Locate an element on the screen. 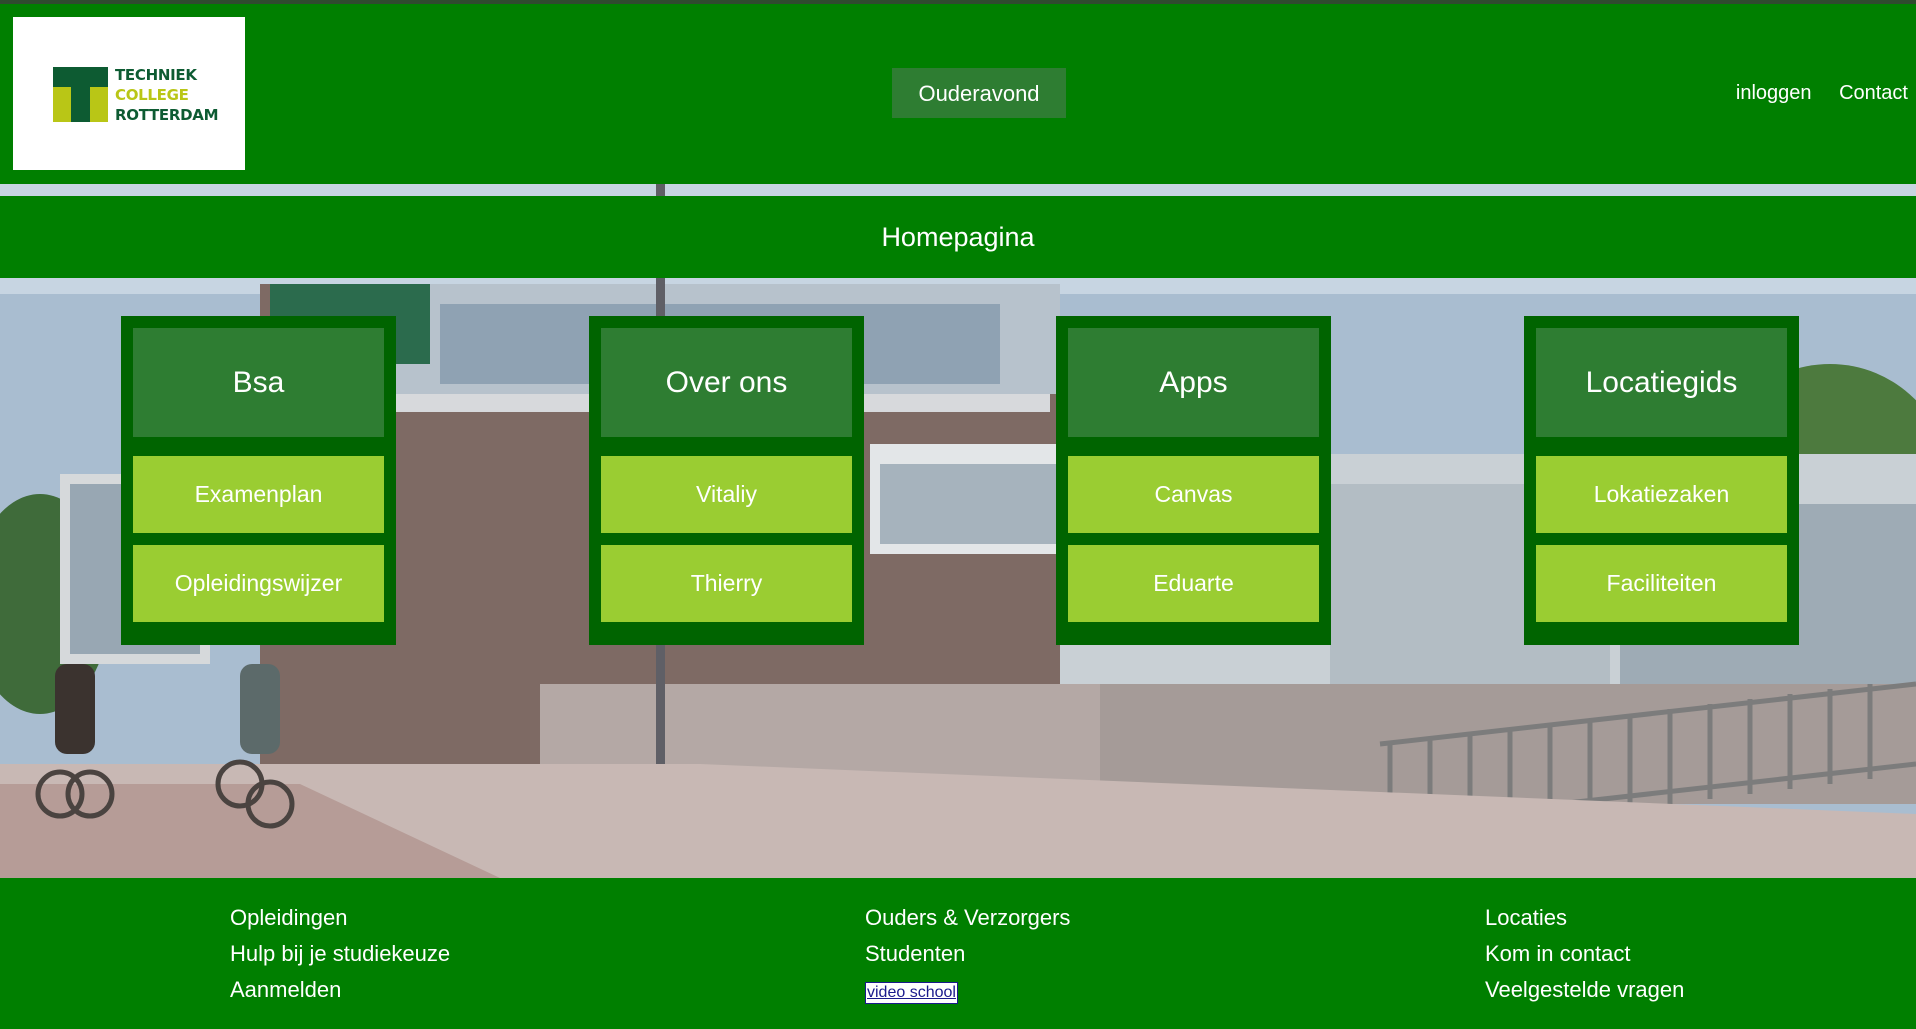 Image resolution: width=1916 pixels, height=1029 pixels. card-link-eduarte: Eduarte is located at coordinates (1193, 583).